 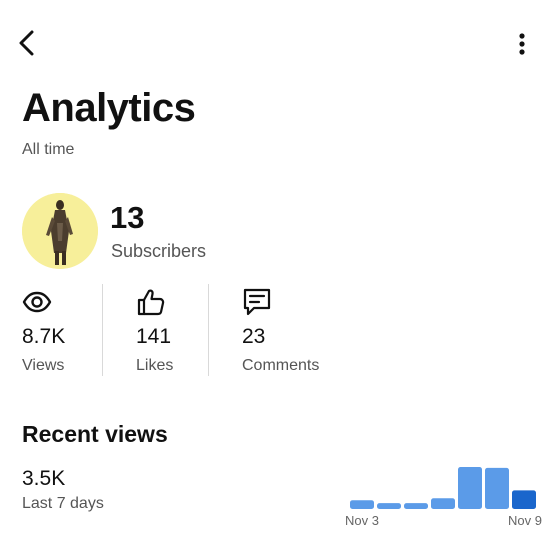 I want to click on recent-views-period: Last 7 days, so click(x=63, y=503).